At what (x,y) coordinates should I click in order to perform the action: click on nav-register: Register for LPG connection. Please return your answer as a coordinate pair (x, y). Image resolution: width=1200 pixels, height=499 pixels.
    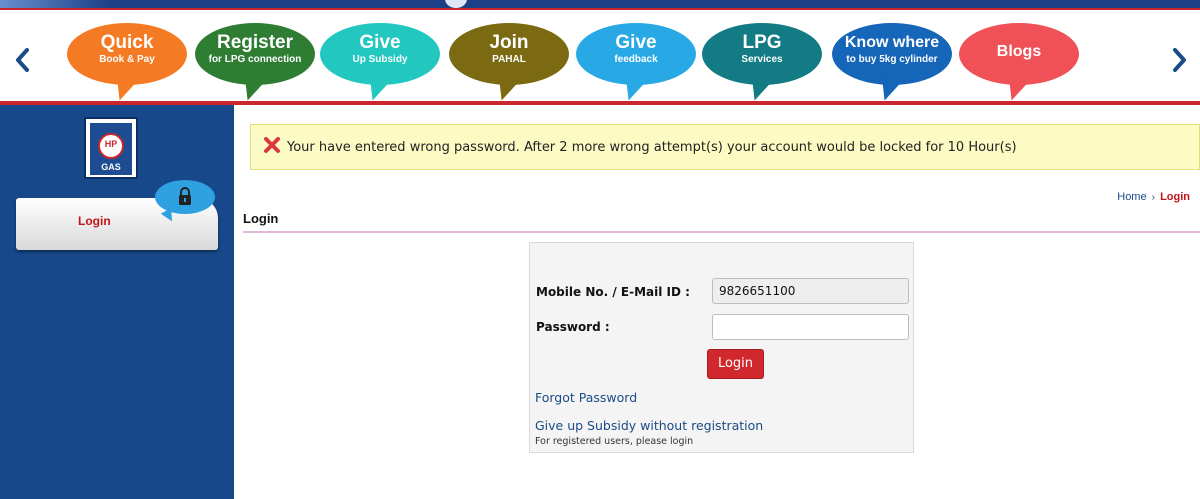
    Looking at the image, I should click on (255, 63).